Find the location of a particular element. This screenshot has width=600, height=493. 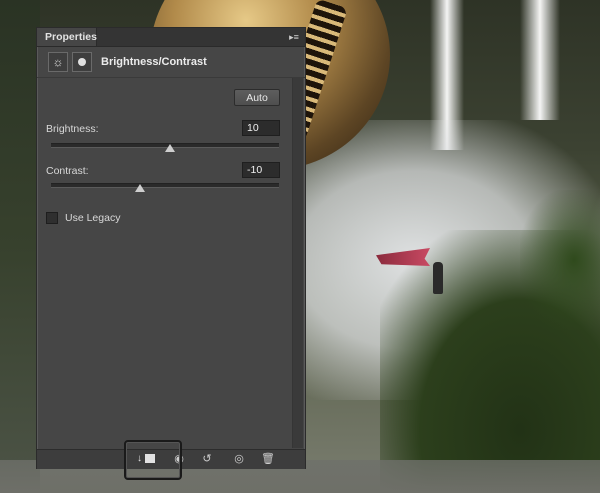

brightness-input: 10 is located at coordinates (261, 128).